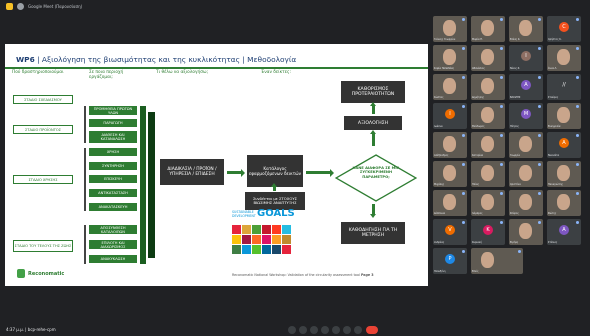 This screenshot has height=336, width=590. I want to click on participant-avatar: C, so click(564, 27).